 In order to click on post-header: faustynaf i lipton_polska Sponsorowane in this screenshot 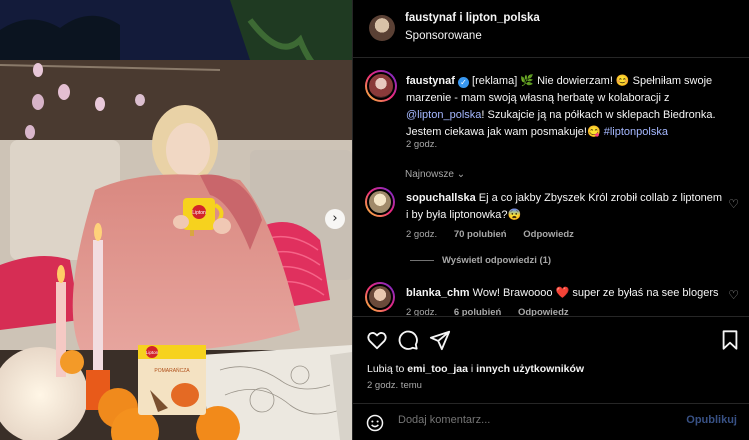, I will do `click(551, 29)`.